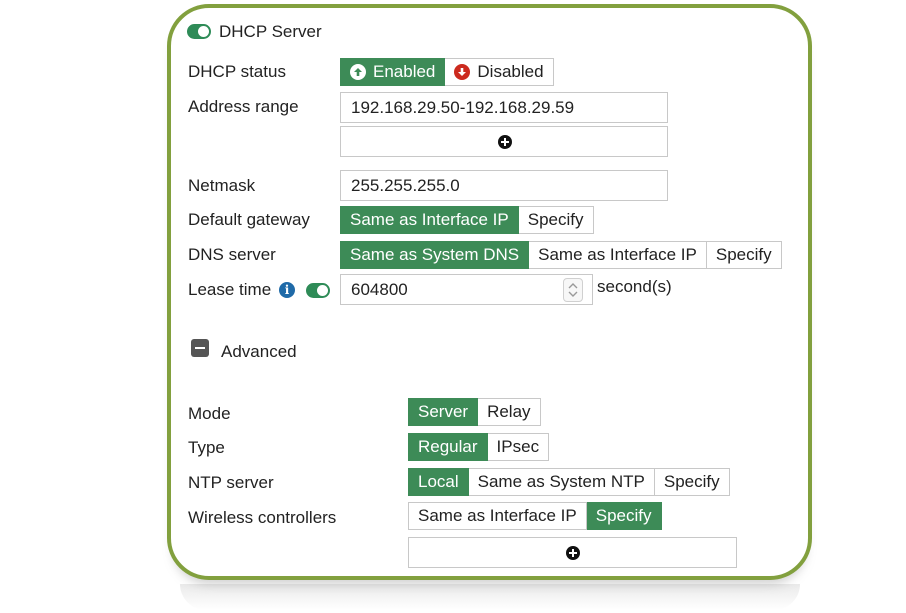 The image size is (906, 613). I want to click on dhcp-status-disabled: Disabled, so click(499, 72).